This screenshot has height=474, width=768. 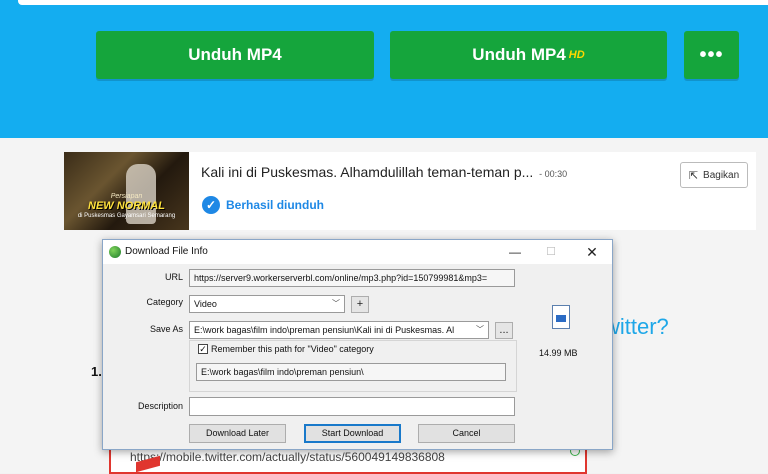 What do you see at coordinates (205, 304) in the screenshot?
I see `category-value: Video` at bounding box center [205, 304].